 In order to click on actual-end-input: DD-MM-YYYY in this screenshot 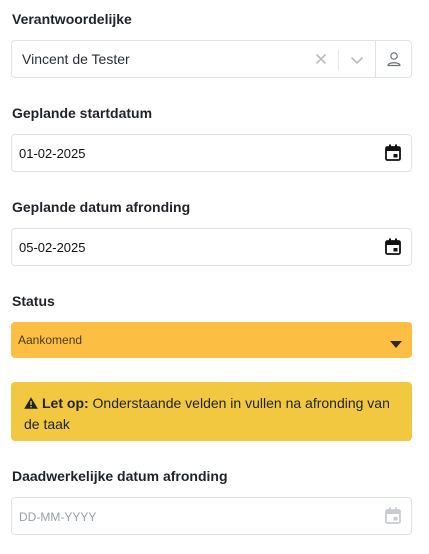, I will do `click(211, 516)`.